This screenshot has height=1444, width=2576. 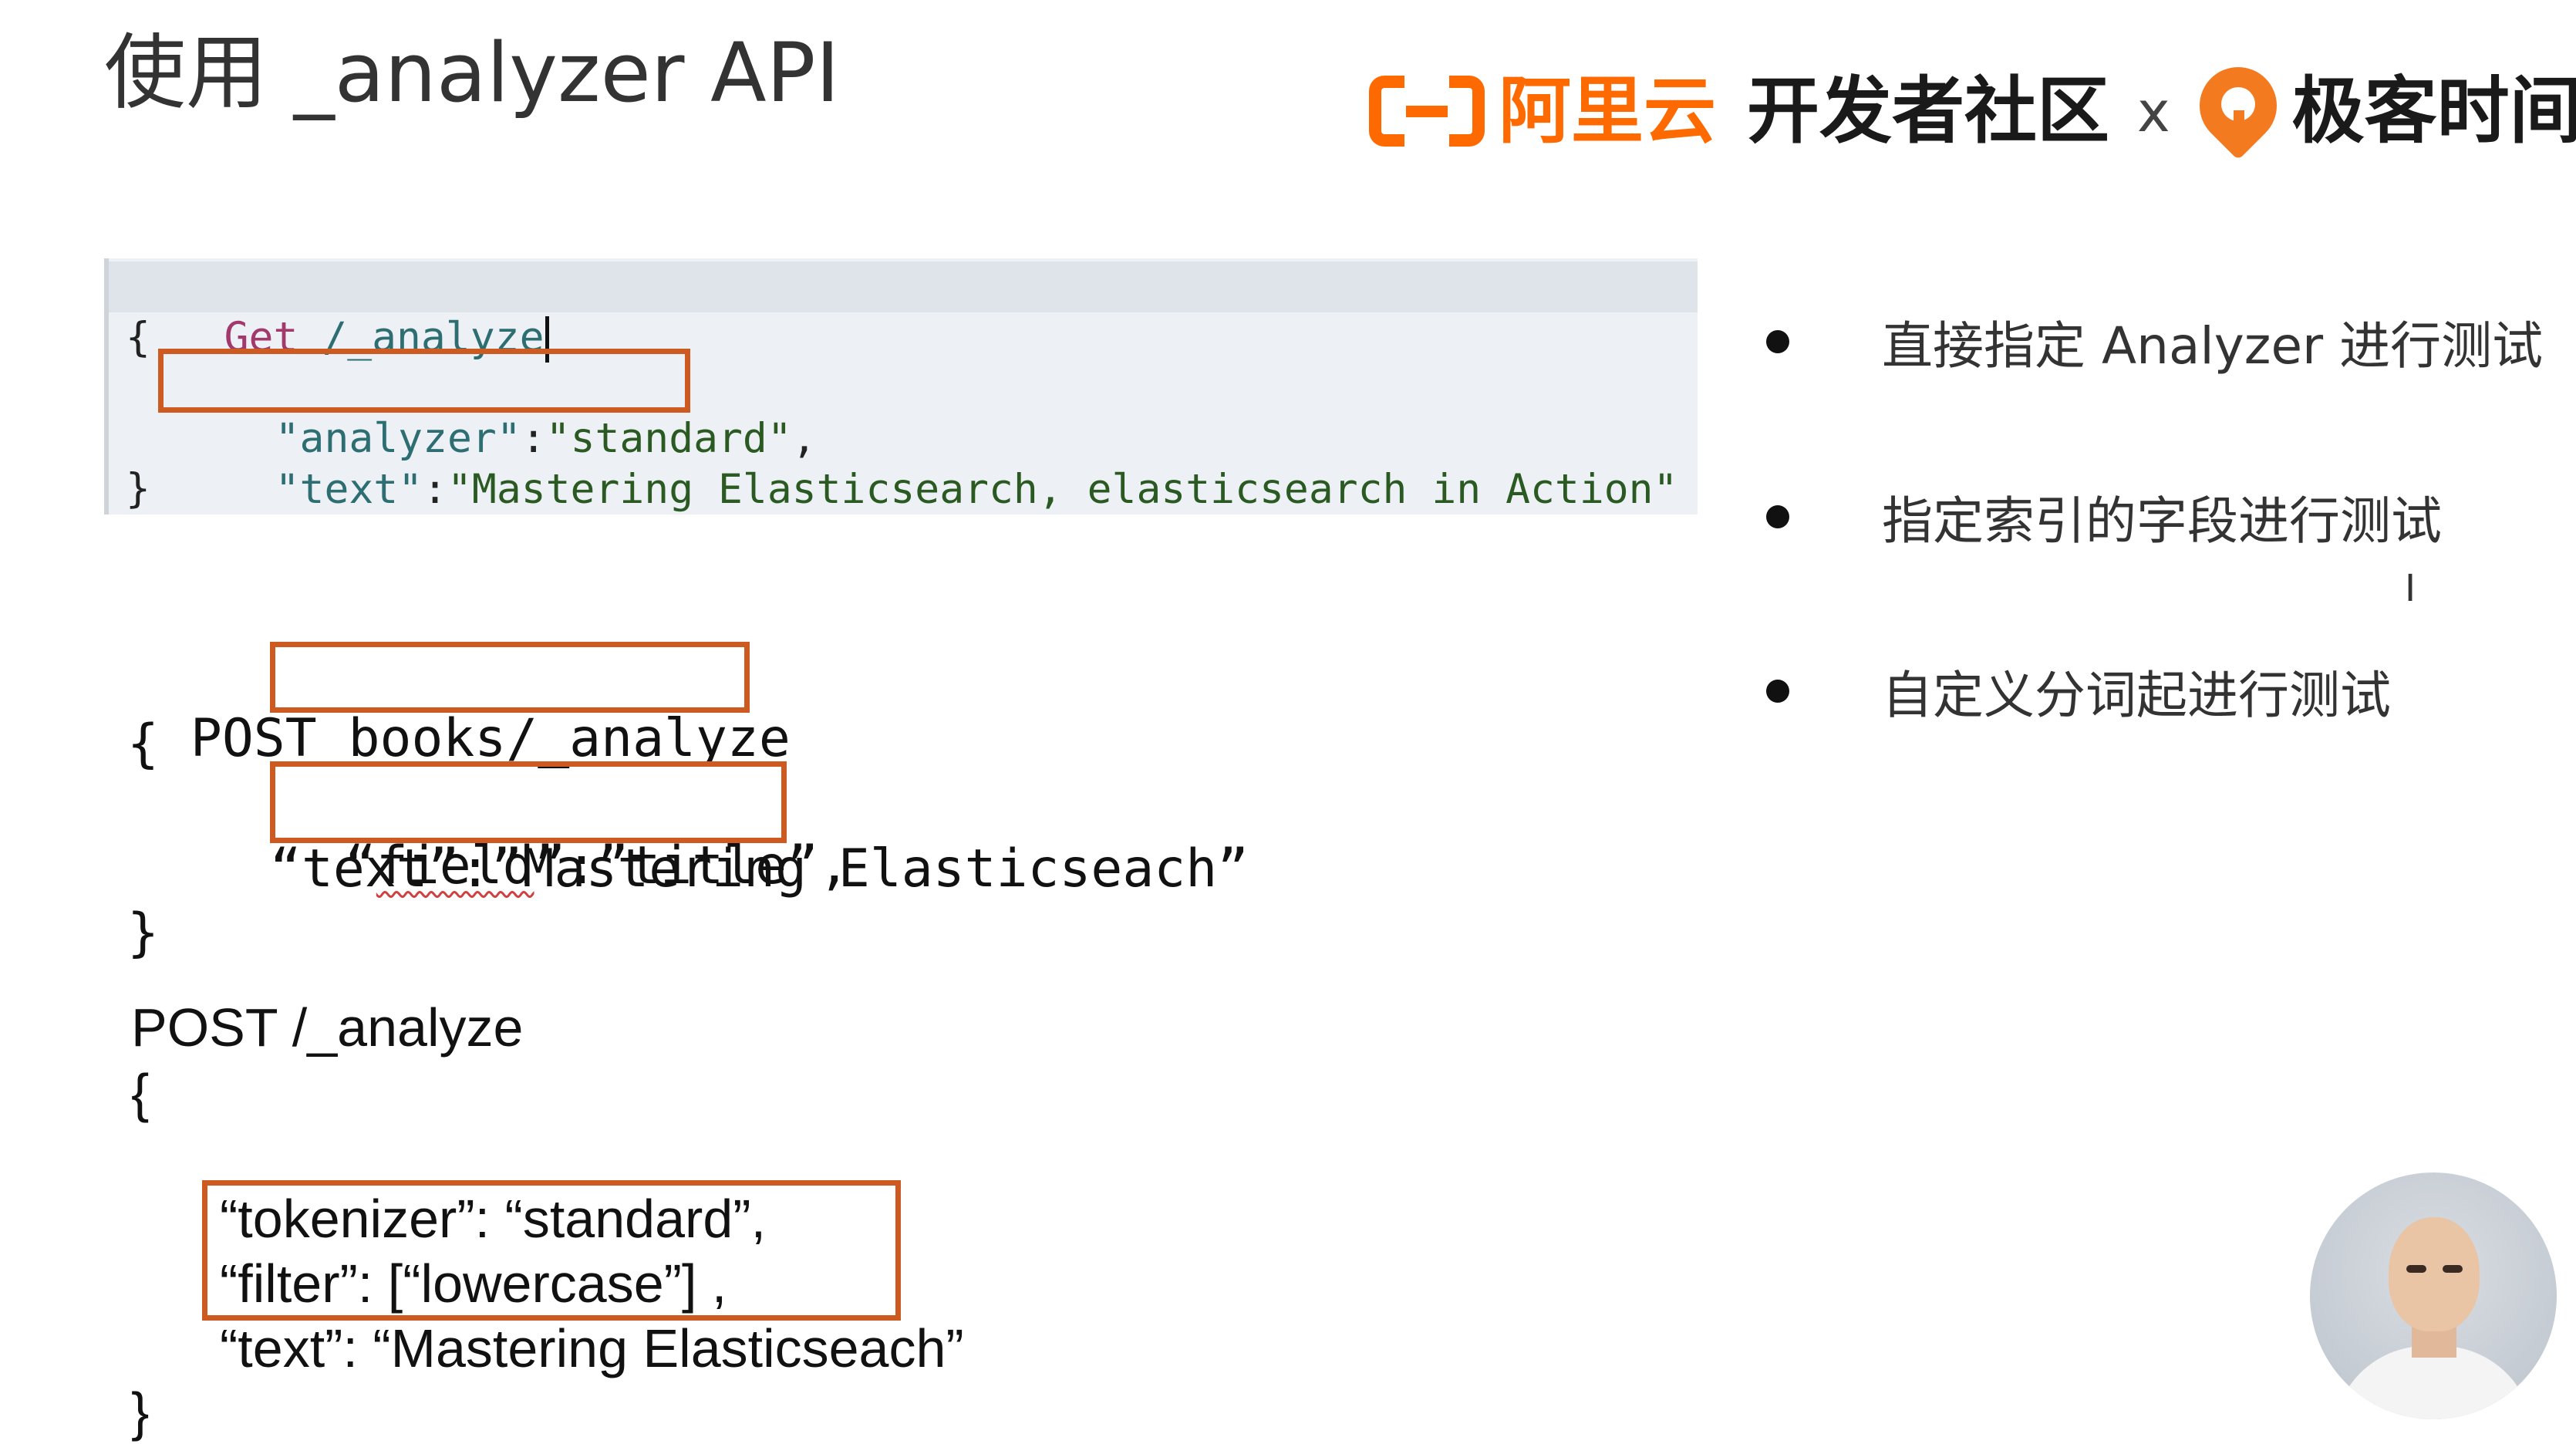 What do you see at coordinates (435, 490) in the screenshot?
I see `colon: :` at bounding box center [435, 490].